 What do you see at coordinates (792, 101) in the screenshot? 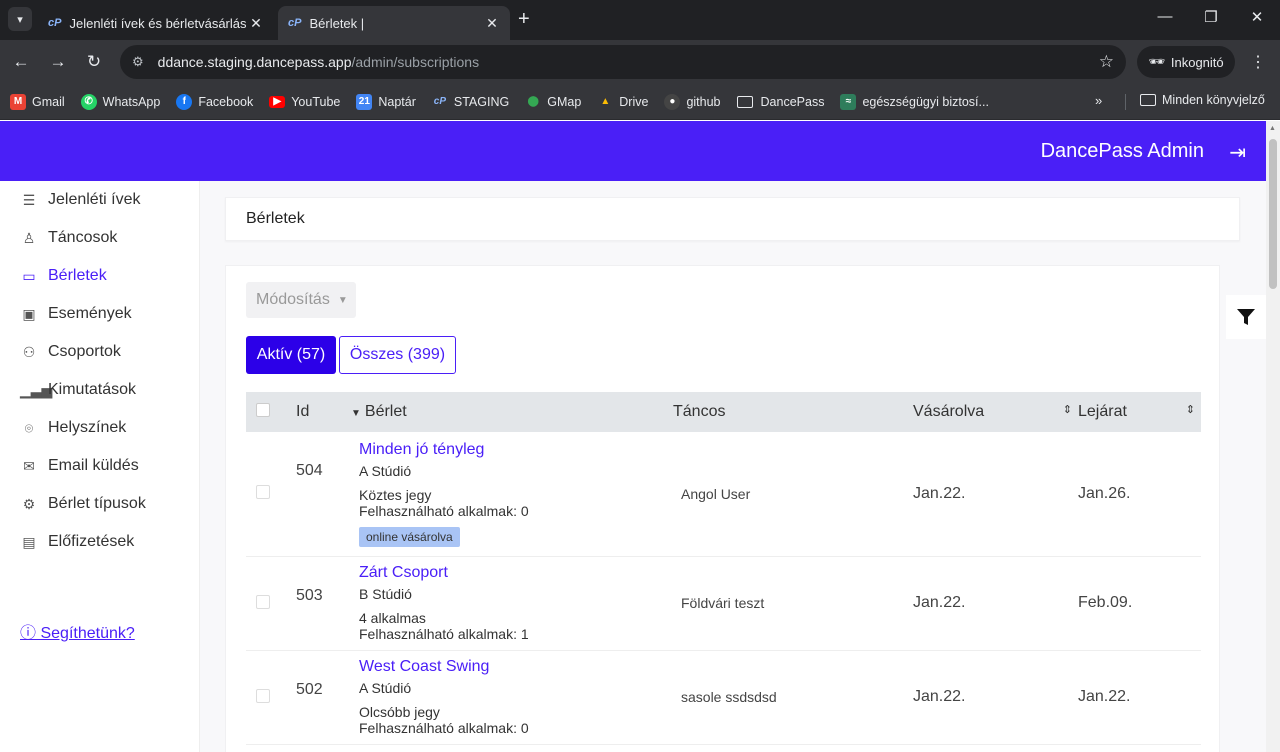
I see `bookmark-label: DancePass` at bounding box center [792, 101].